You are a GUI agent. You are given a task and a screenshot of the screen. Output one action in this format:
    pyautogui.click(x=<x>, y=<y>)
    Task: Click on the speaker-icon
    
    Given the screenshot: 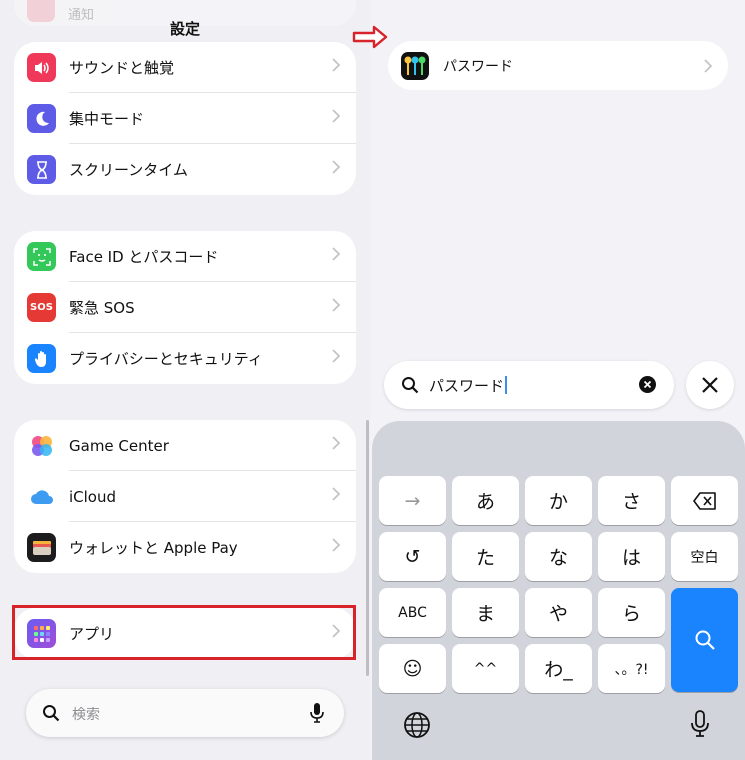 What is the action you would take?
    pyautogui.click(x=41, y=67)
    